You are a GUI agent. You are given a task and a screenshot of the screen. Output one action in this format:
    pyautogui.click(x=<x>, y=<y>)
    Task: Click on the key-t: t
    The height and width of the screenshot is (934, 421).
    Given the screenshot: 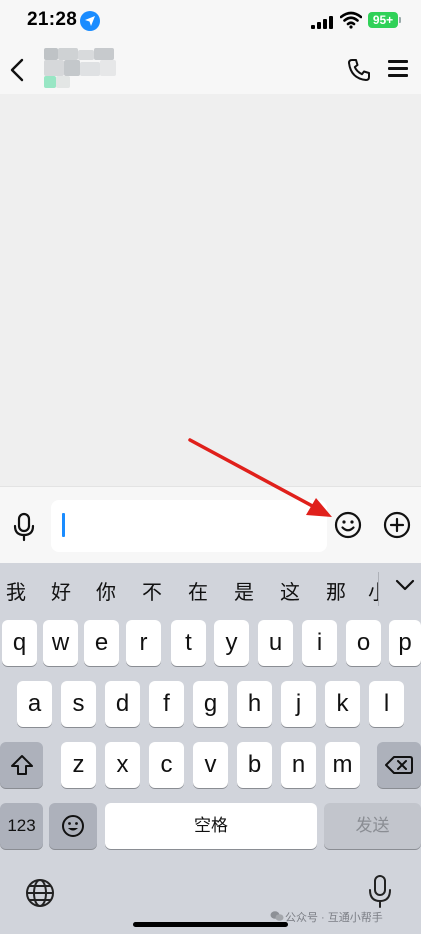 What is the action you would take?
    pyautogui.click(x=188, y=643)
    